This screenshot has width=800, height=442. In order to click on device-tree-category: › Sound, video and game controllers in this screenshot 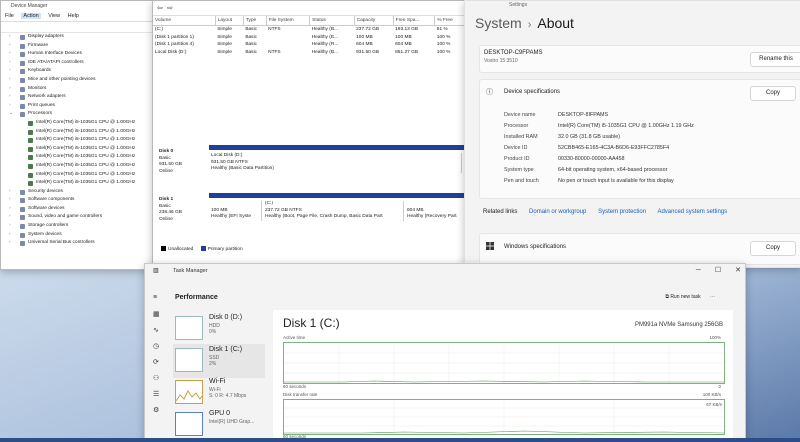, I will do `click(81, 217)`.